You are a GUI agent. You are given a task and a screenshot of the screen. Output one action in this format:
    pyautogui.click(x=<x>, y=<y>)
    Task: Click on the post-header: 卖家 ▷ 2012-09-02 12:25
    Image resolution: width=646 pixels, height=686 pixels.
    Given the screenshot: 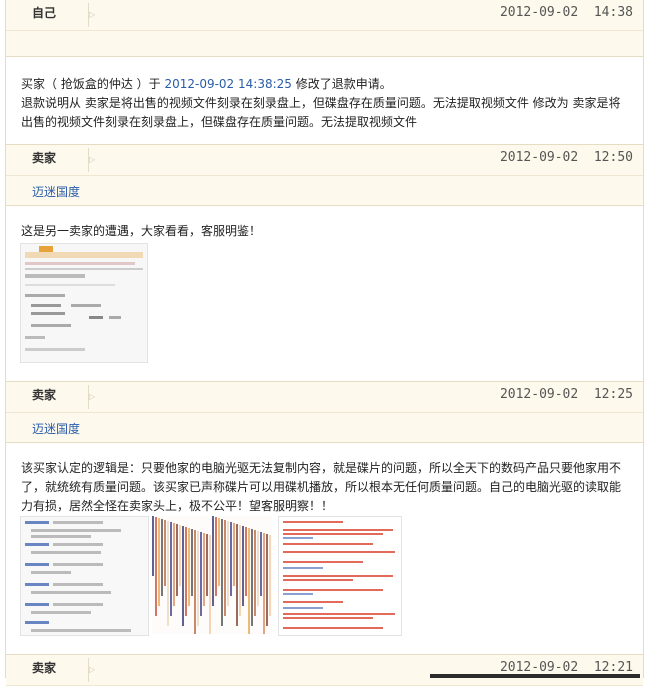 What is the action you would take?
    pyautogui.click(x=324, y=397)
    